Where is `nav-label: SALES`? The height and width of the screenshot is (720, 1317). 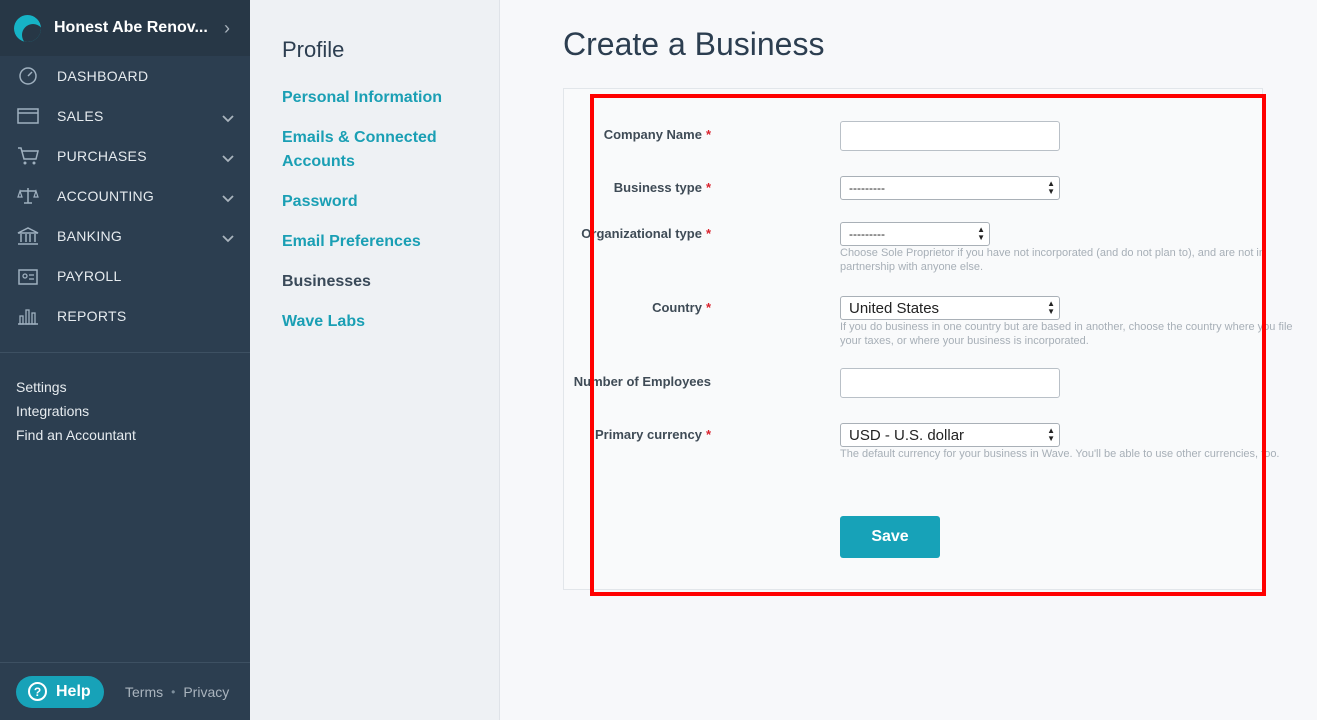 nav-label: SALES is located at coordinates (80, 116).